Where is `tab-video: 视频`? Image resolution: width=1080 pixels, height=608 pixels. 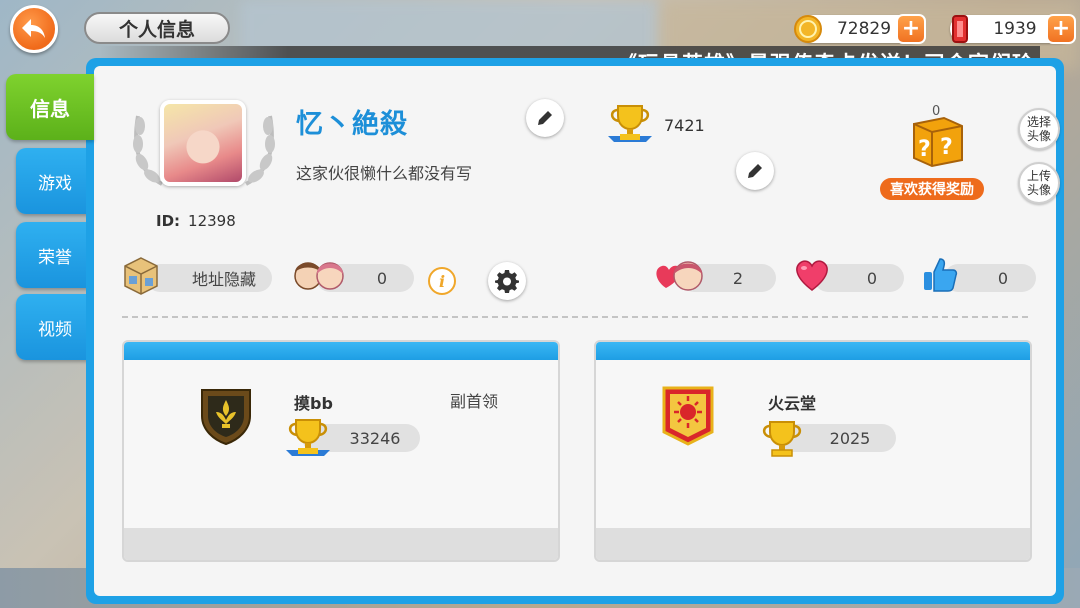
tab-video: 视频 is located at coordinates (55, 327).